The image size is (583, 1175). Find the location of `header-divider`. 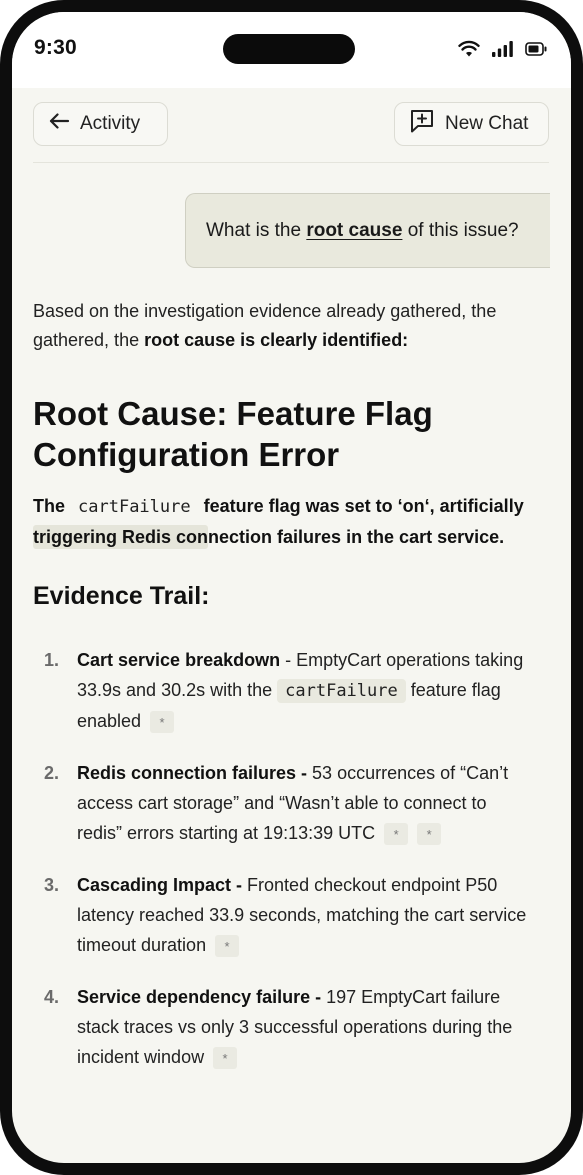

header-divider is located at coordinates (291, 162).